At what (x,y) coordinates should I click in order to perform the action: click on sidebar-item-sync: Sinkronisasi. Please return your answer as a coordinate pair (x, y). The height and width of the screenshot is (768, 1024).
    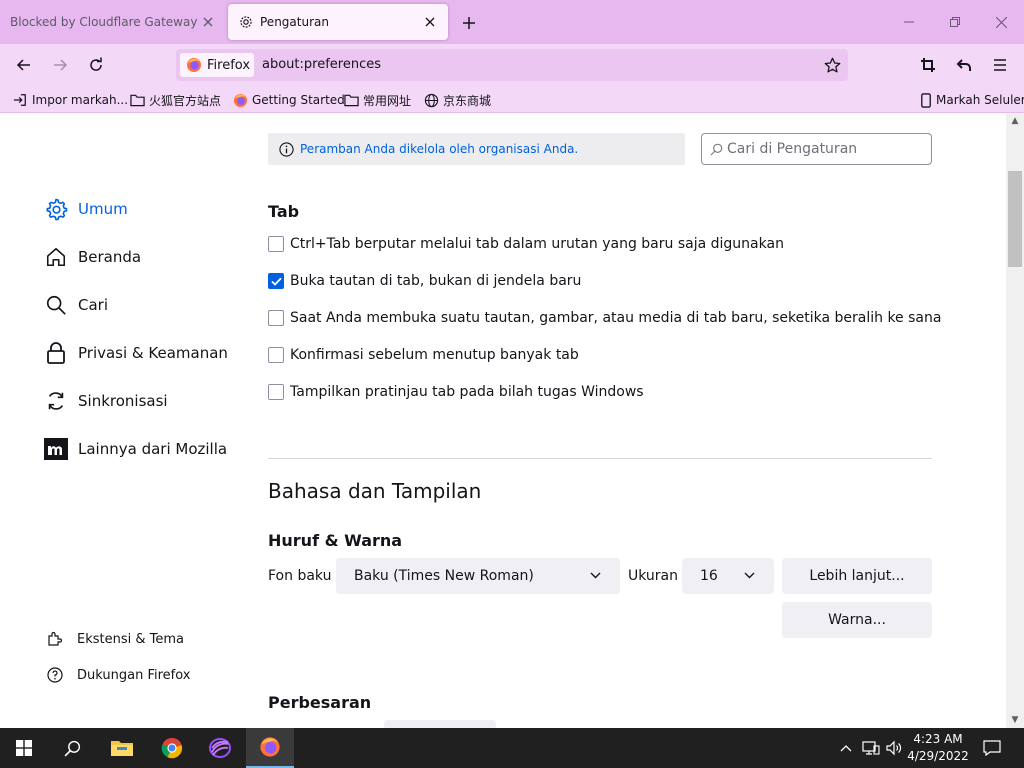
    Looking at the image, I should click on (106, 401).